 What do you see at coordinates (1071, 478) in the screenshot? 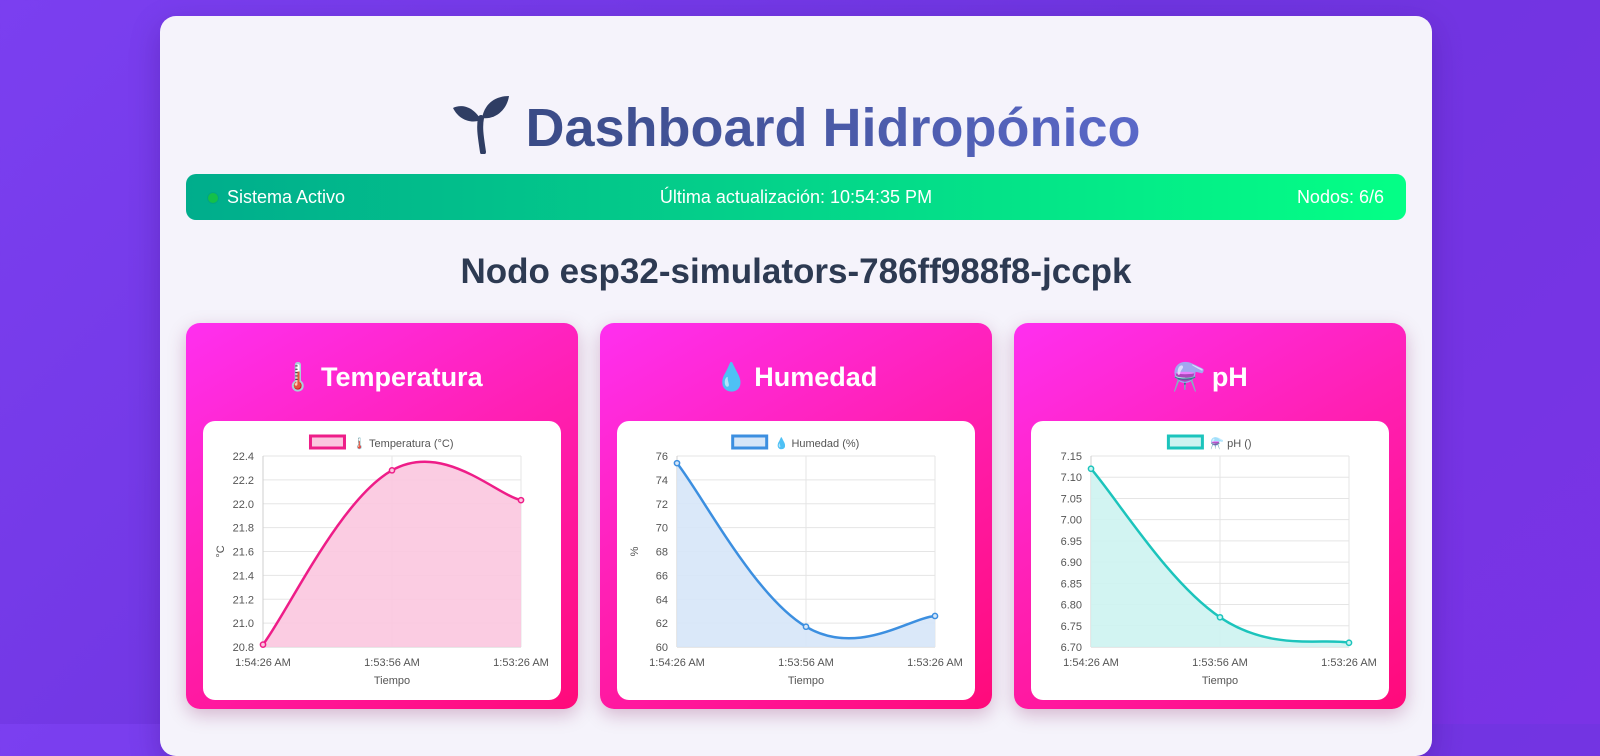
I see `chart-y-tick: 7.10` at bounding box center [1071, 478].